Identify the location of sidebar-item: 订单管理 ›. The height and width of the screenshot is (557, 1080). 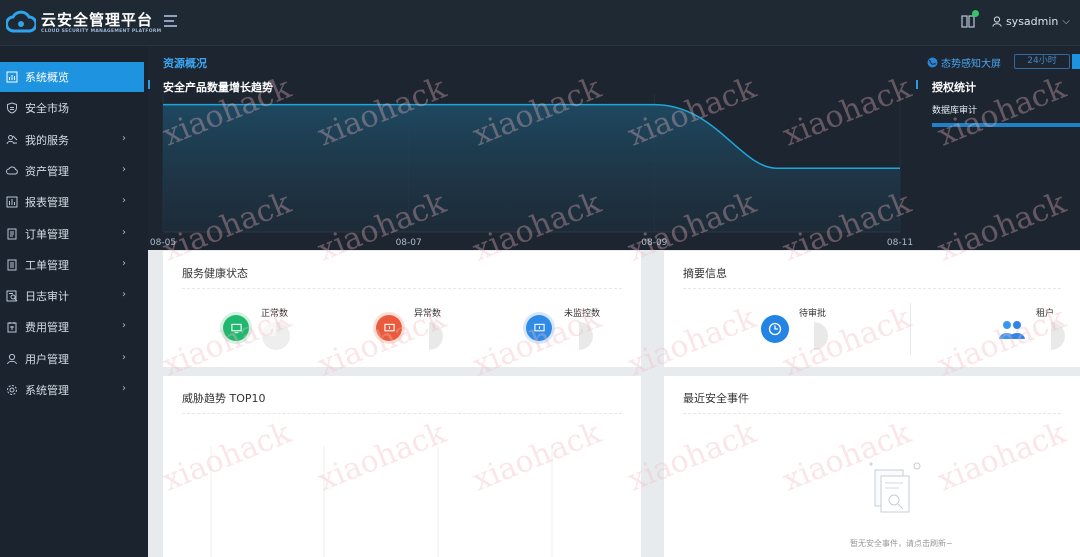
(74, 234).